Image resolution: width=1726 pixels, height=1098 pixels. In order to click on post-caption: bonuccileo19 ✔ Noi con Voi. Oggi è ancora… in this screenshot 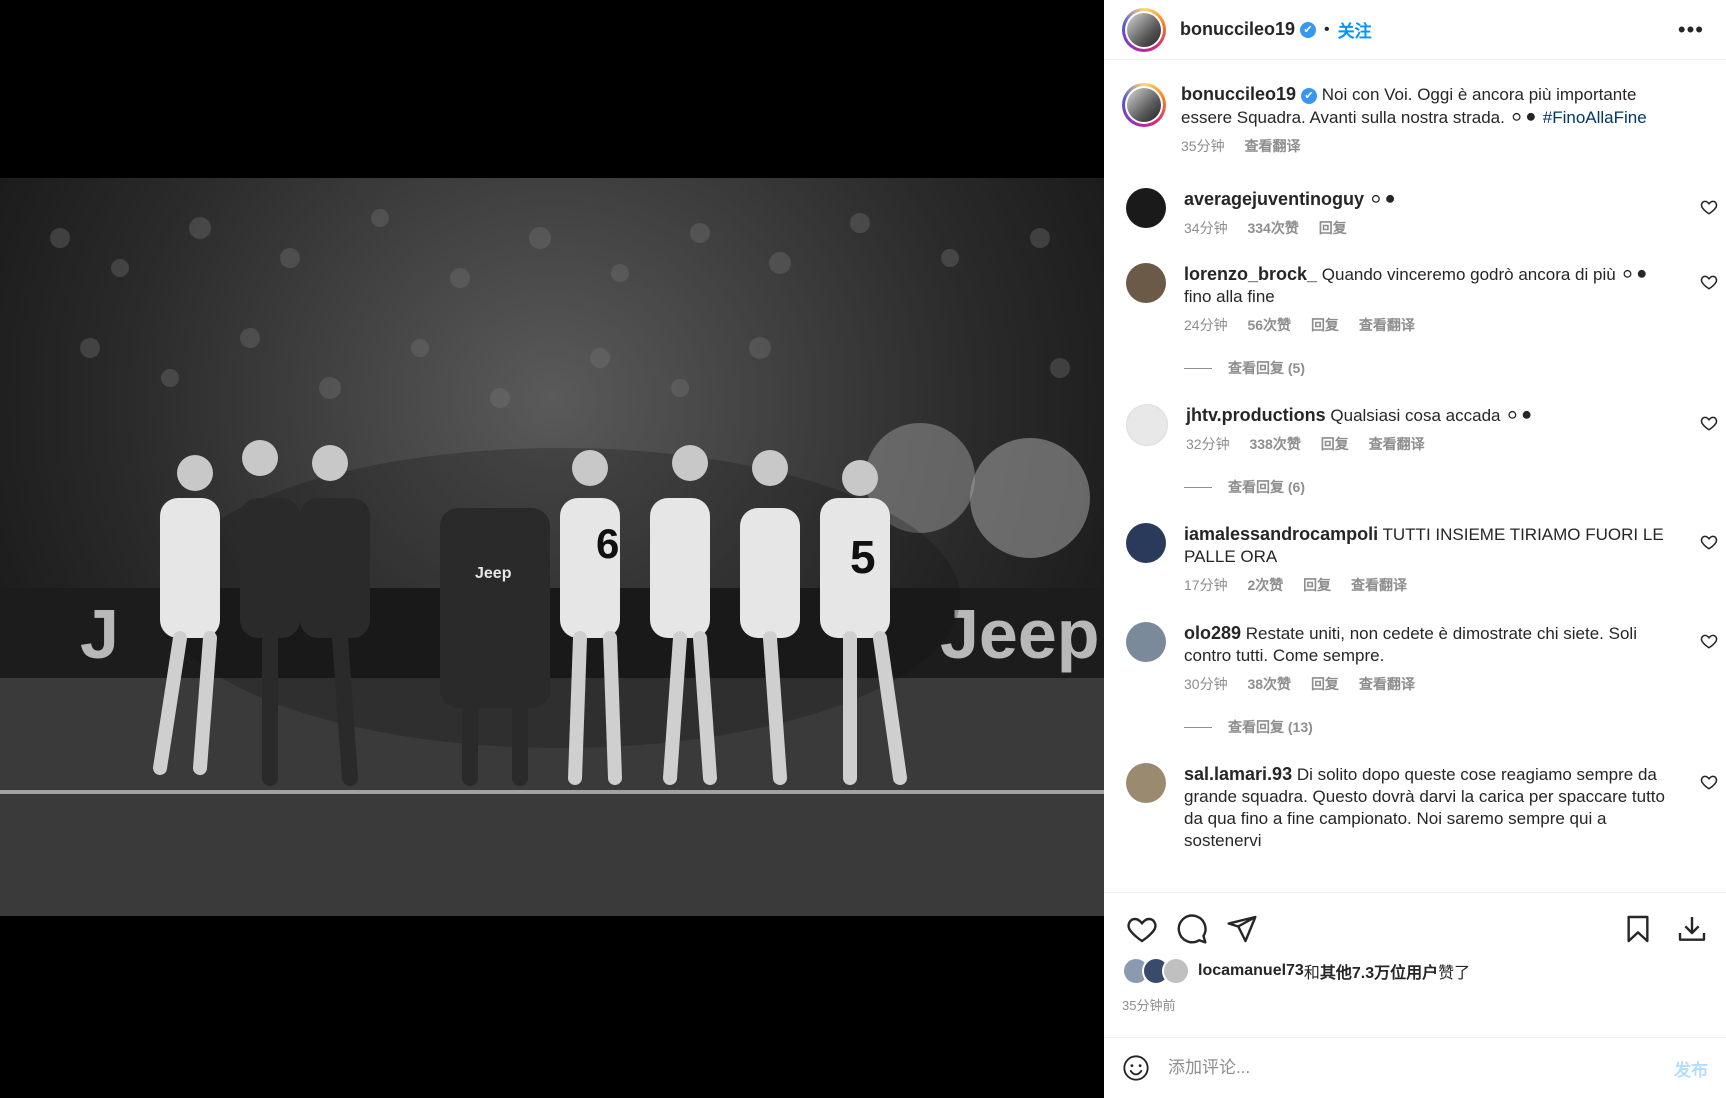, I will do `click(1415, 109)`.